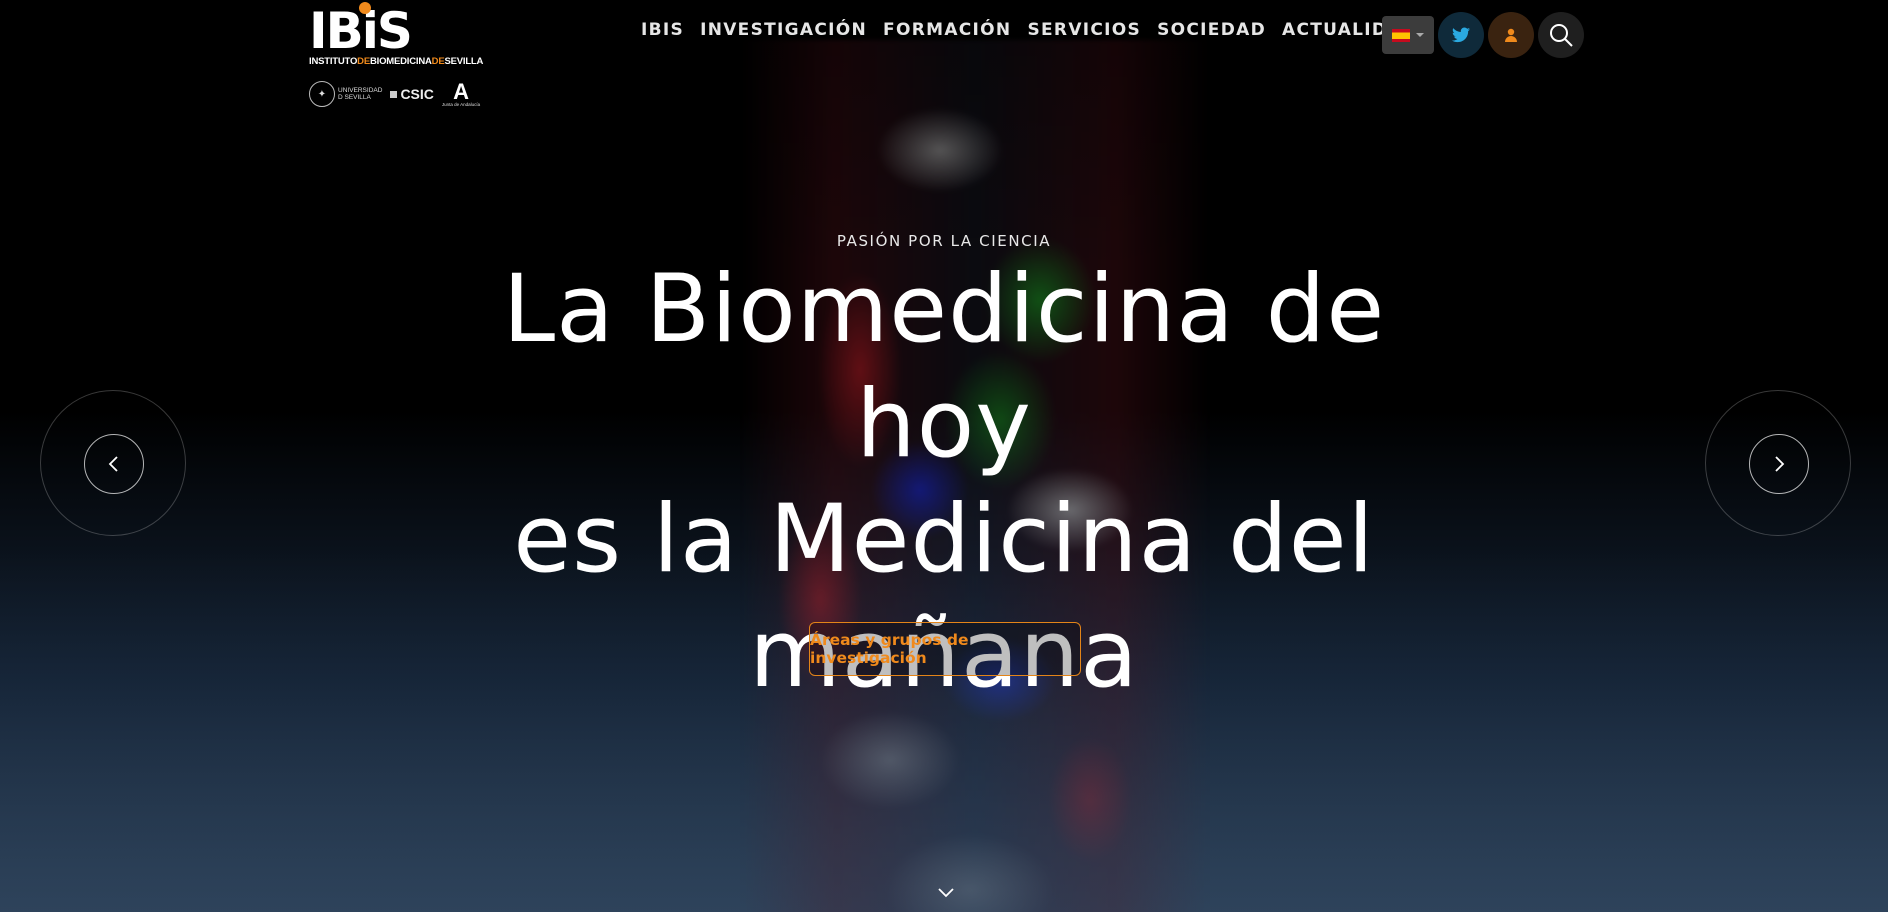 The image size is (1888, 912). I want to click on slider-next-ring, so click(1778, 463).